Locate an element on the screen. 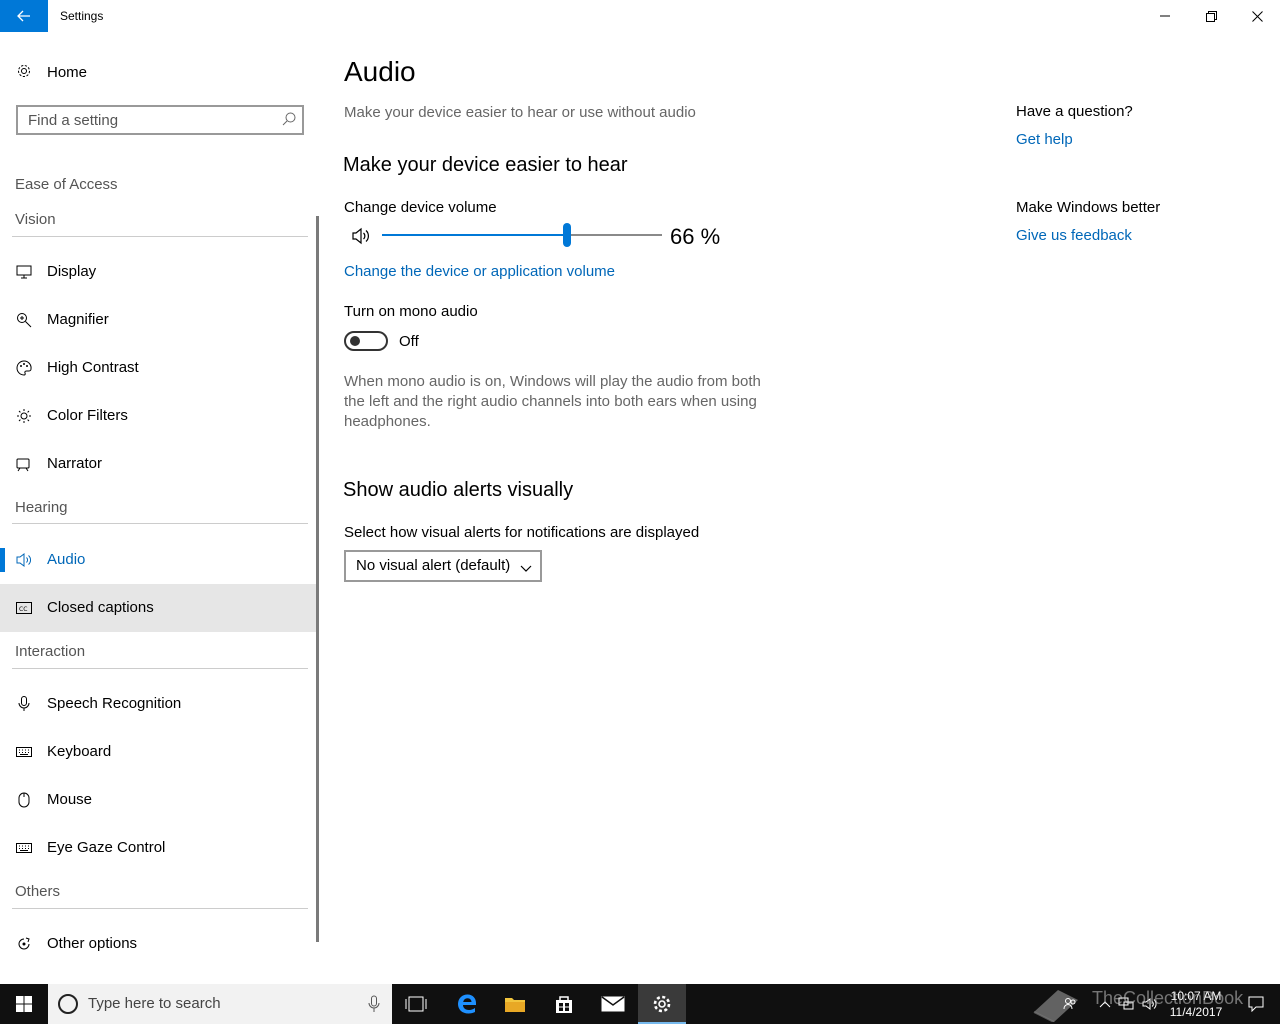 This screenshot has width=1280, height=1027. mono-audio-state: Off is located at coordinates (409, 341).